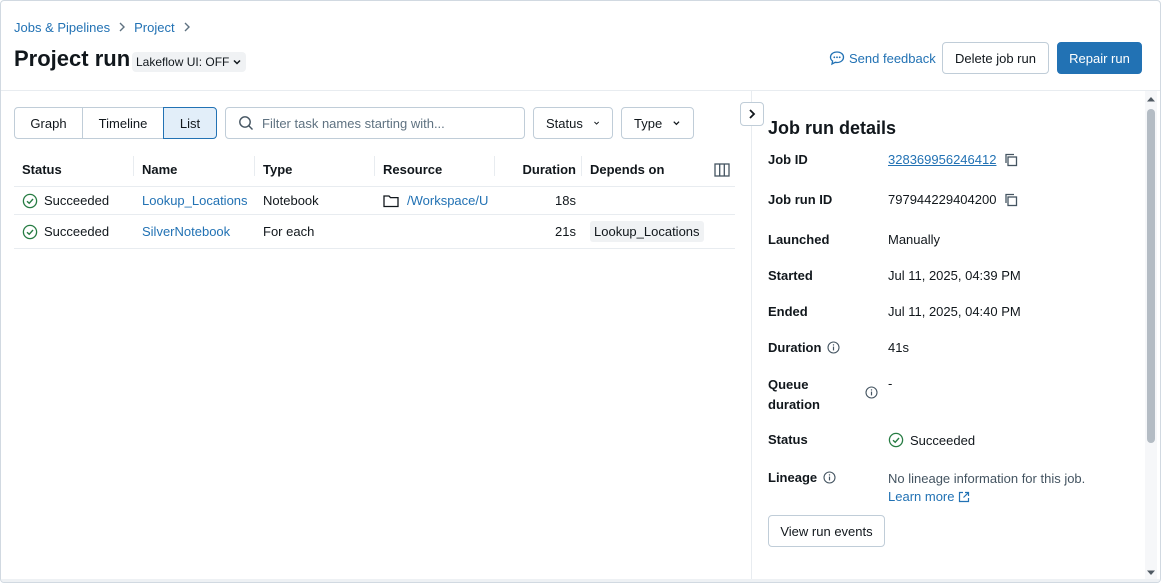  What do you see at coordinates (954, 311) in the screenshot?
I see `ended-value: Jul 11, 2025, 04:40 PM` at bounding box center [954, 311].